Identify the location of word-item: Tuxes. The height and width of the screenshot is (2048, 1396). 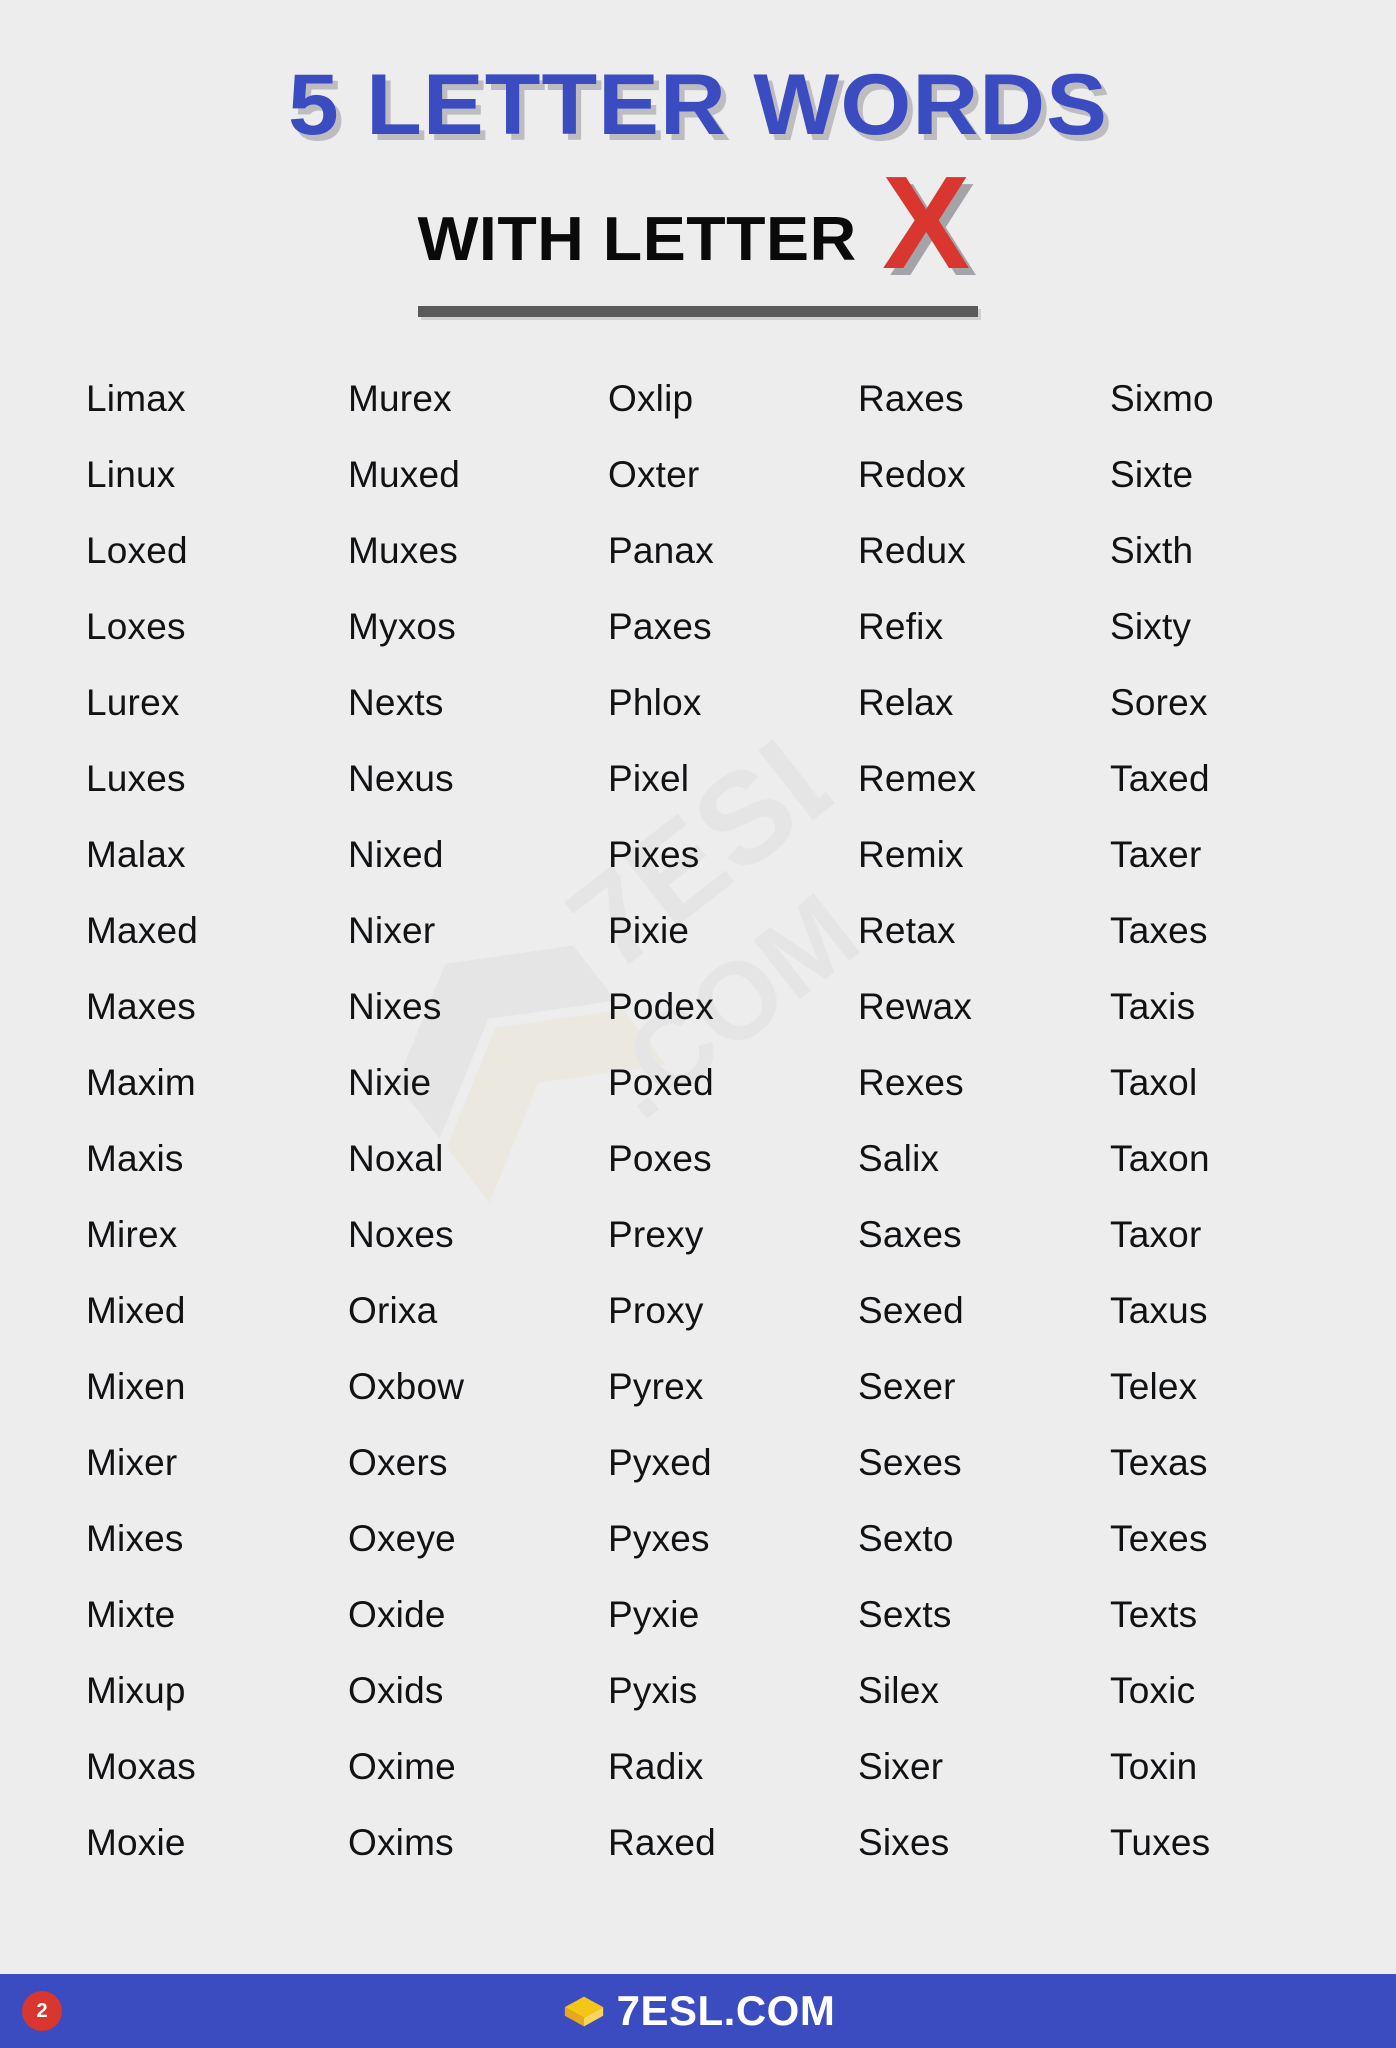
(1160, 1842).